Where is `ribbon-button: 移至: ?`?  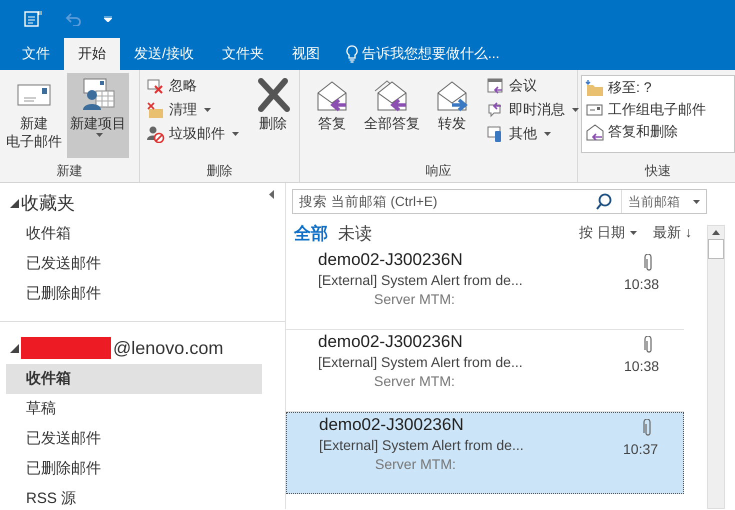 ribbon-button: 移至: ? is located at coordinates (658, 88).